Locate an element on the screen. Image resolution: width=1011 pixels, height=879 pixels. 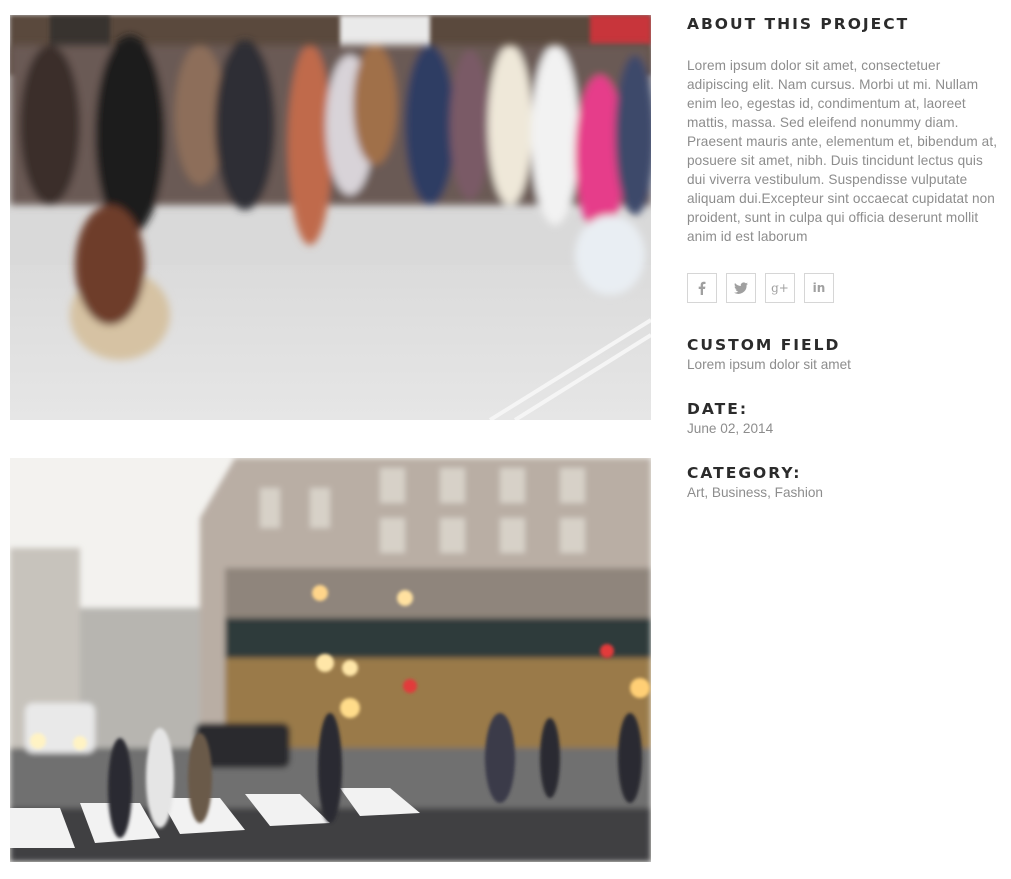
date-label: DATE: is located at coordinates (718, 409).